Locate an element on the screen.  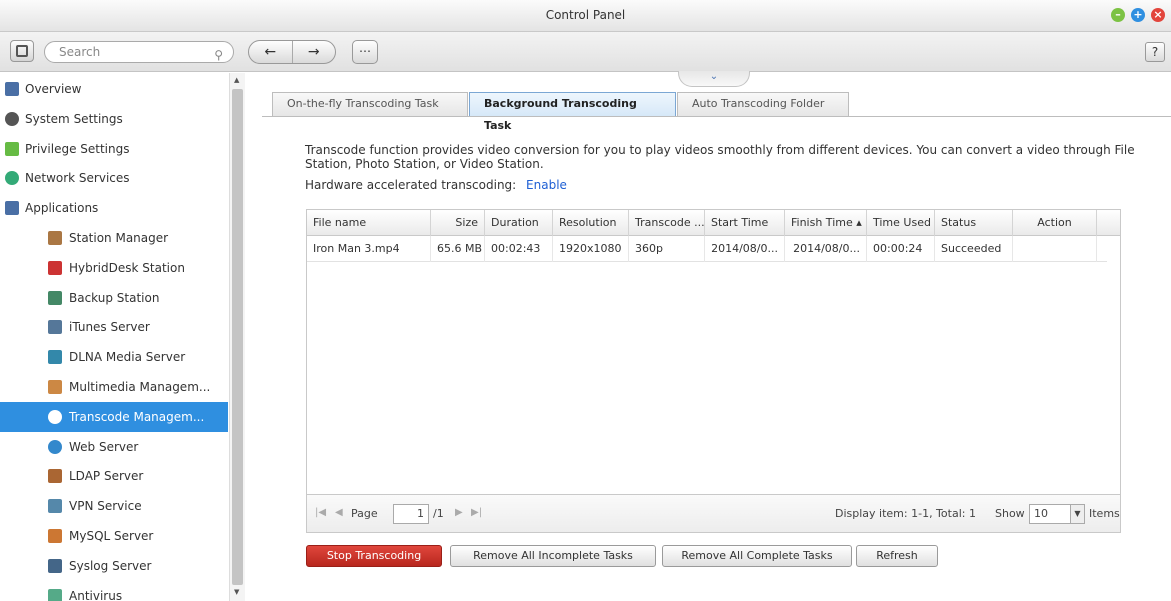
overview-icon is located at coordinates (12, 89).